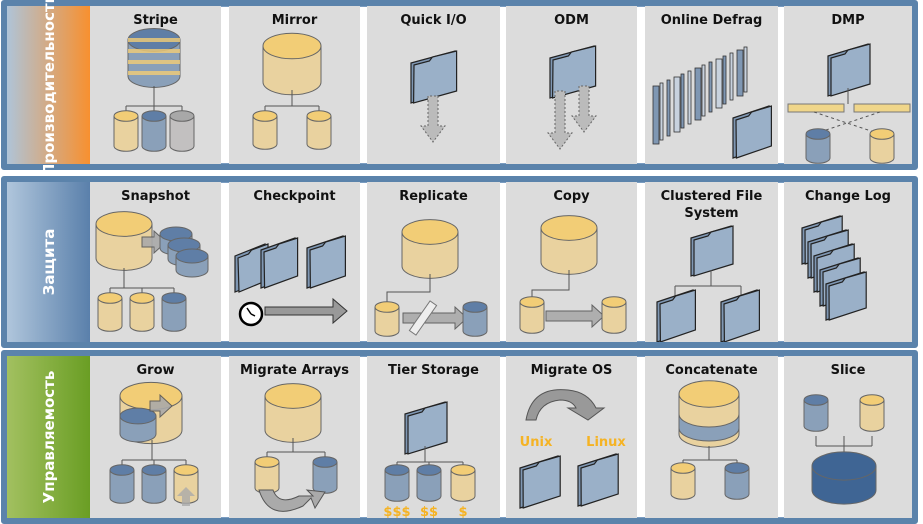 The width and height of the screenshot is (923, 524). I want to click on feature-tile-grow: Grow, so click(155, 437).